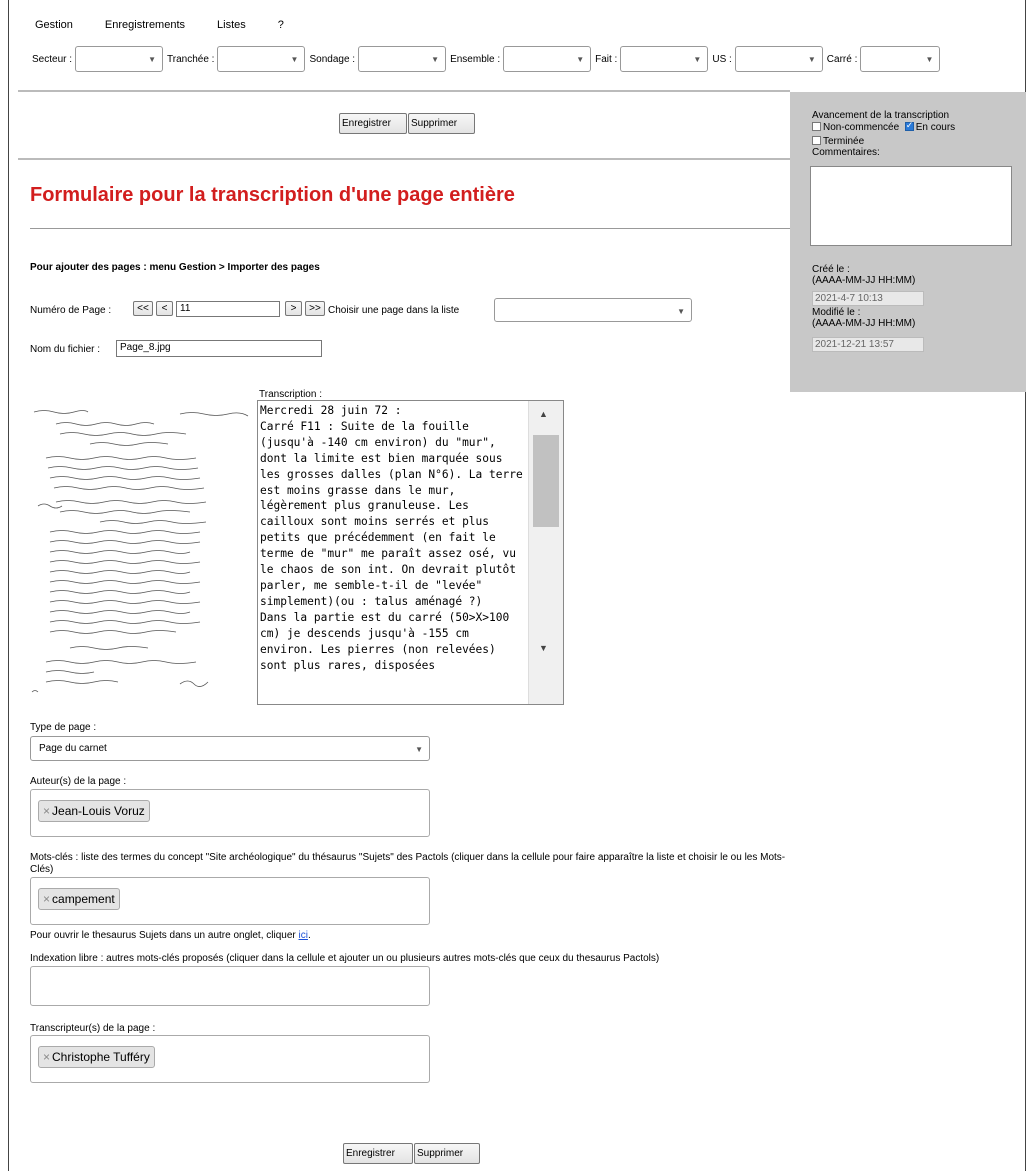 This screenshot has height=1171, width=1028. I want to click on first-page-button: <<, so click(143, 308).